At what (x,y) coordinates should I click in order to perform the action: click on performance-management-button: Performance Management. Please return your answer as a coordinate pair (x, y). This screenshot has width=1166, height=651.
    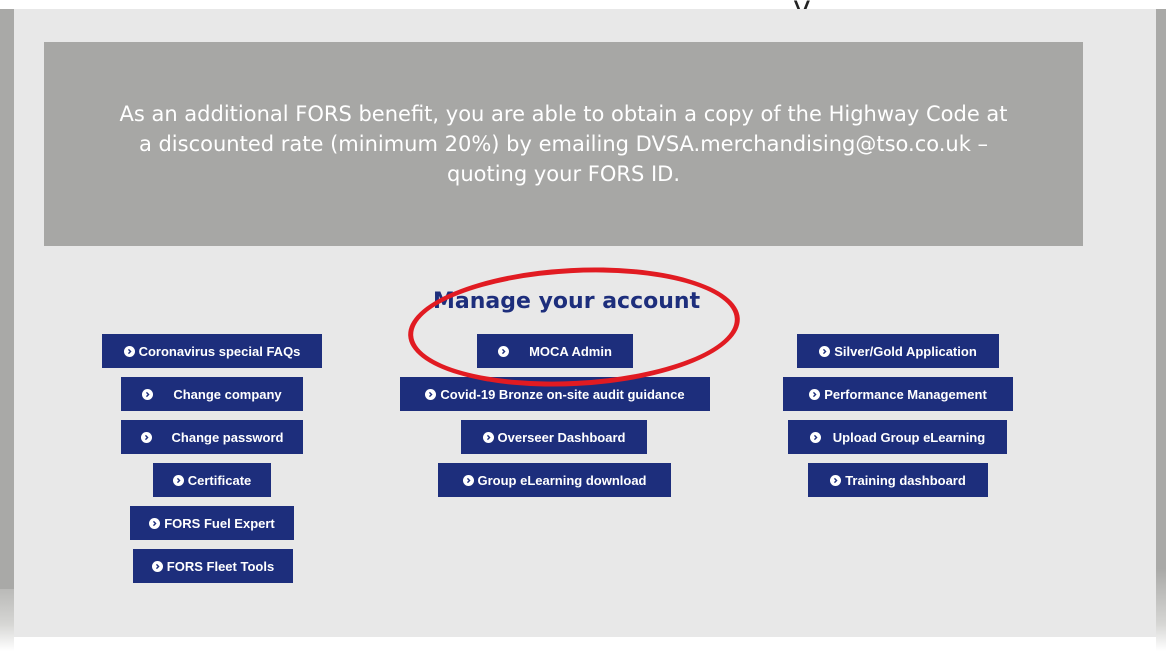
    Looking at the image, I should click on (898, 394).